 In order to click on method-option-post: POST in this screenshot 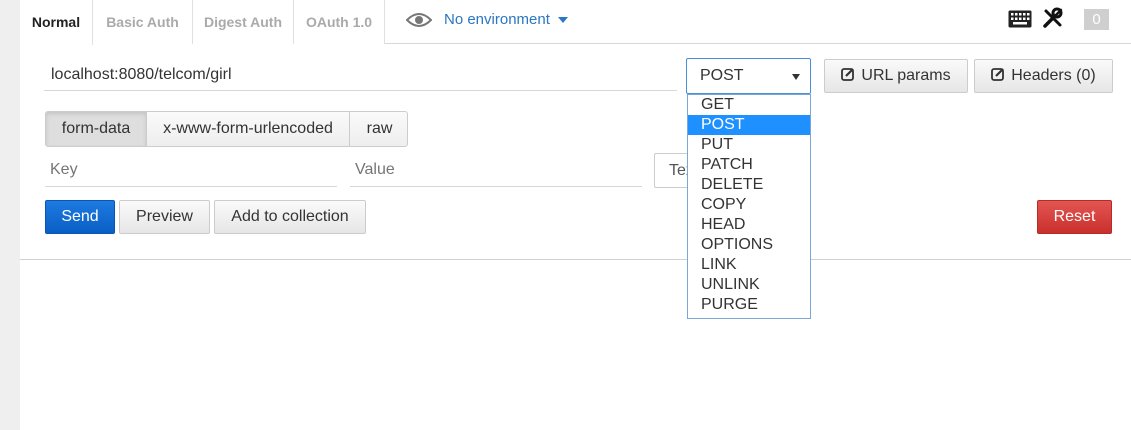, I will do `click(749, 125)`.